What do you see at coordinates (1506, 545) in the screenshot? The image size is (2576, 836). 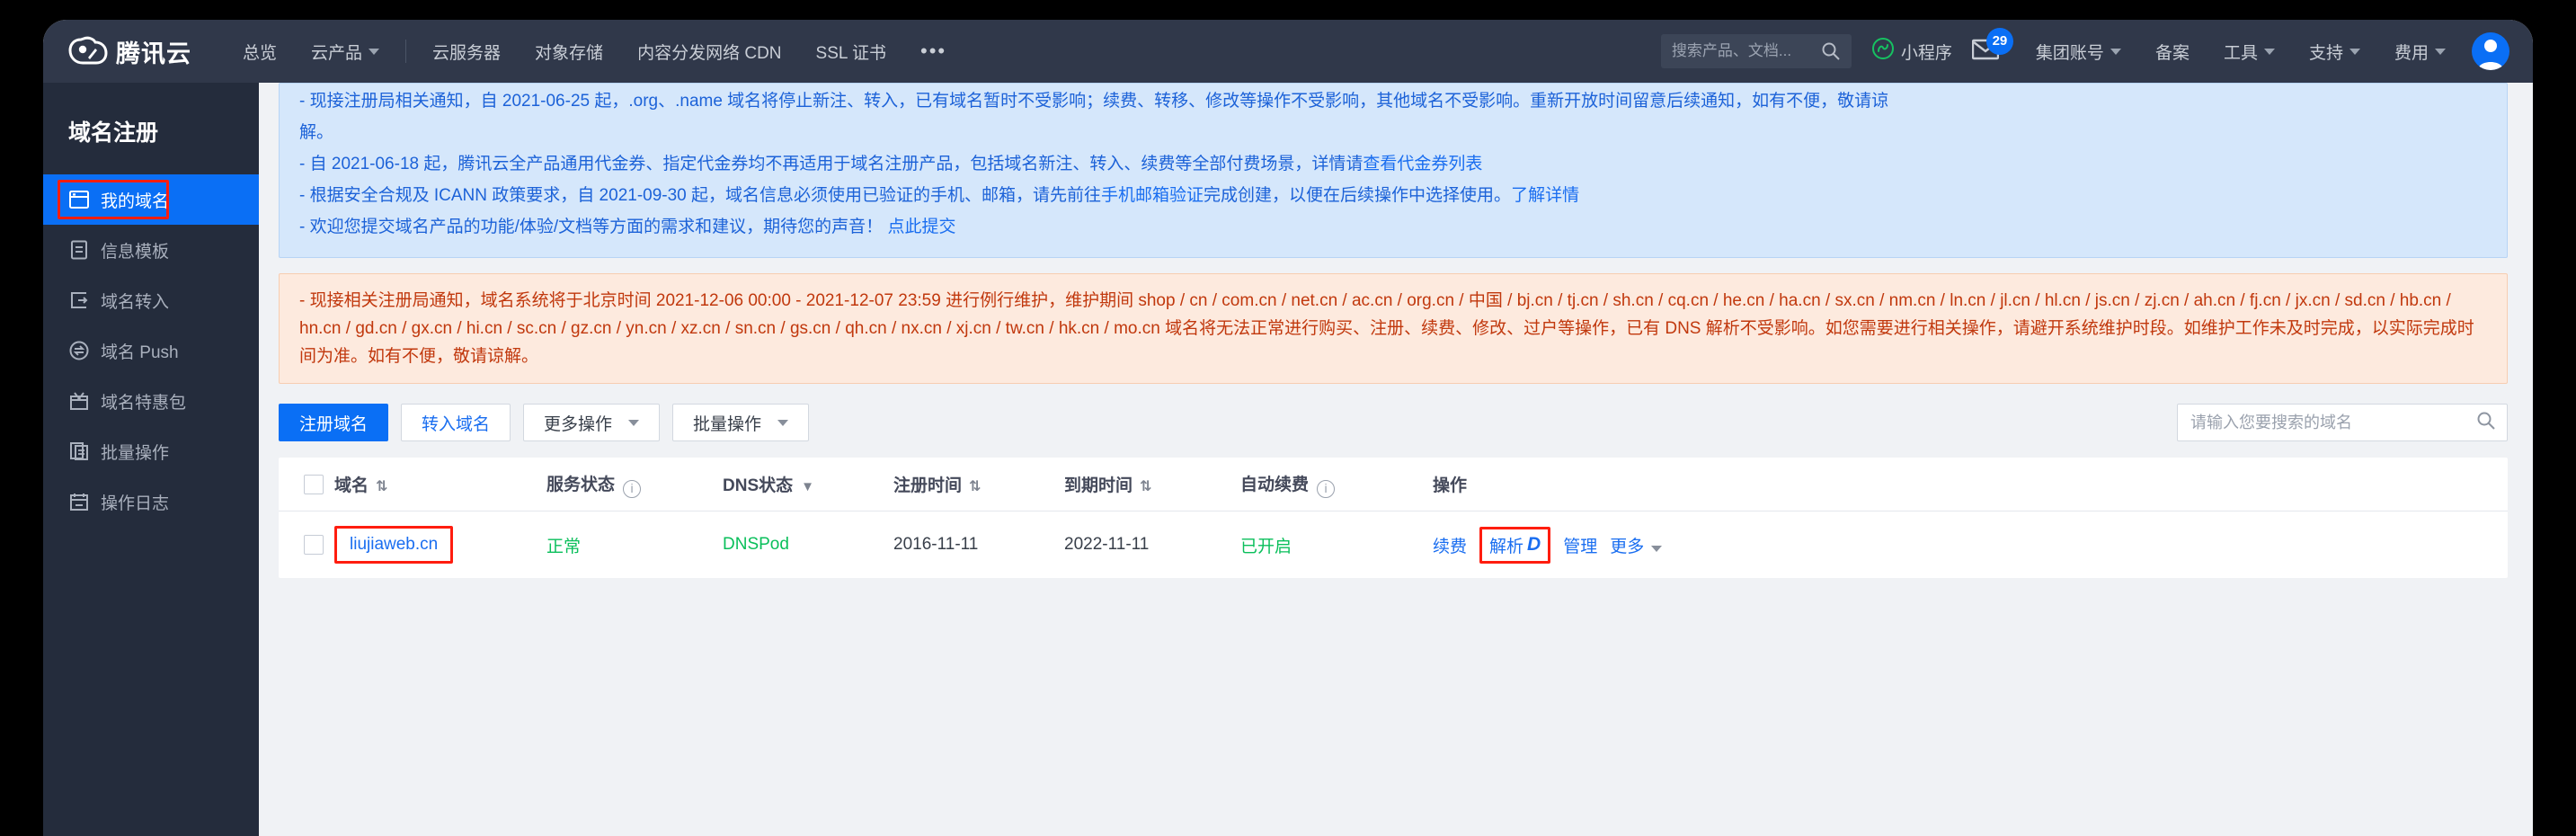 I see `resolve-action: 解析` at bounding box center [1506, 545].